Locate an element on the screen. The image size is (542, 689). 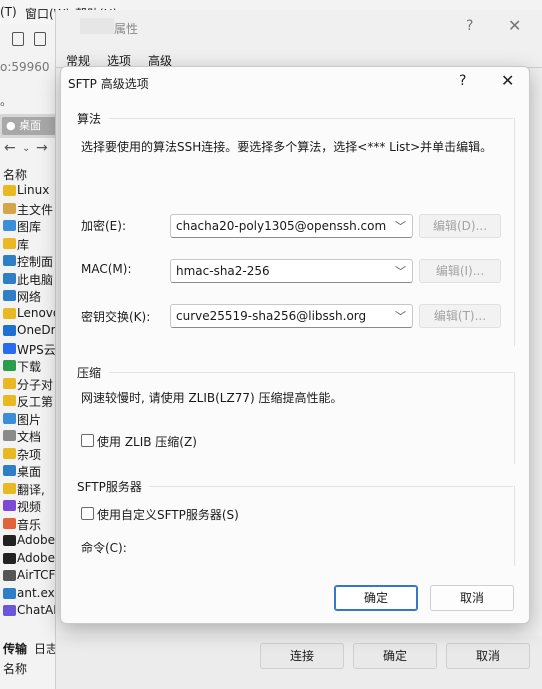
encryption-label: 加密(E): is located at coordinates (103, 226).